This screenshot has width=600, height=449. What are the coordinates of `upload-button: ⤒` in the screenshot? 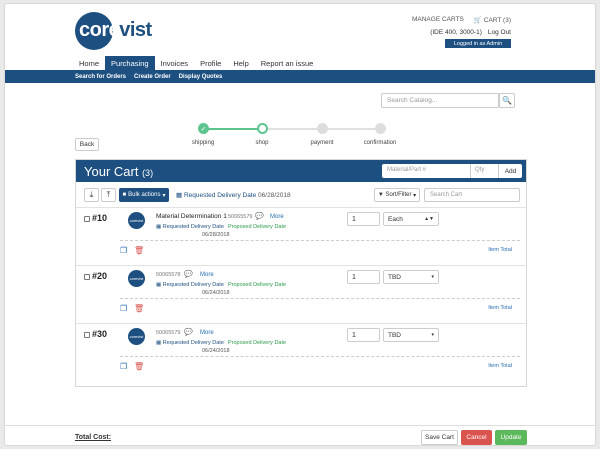 It's located at (108, 195).